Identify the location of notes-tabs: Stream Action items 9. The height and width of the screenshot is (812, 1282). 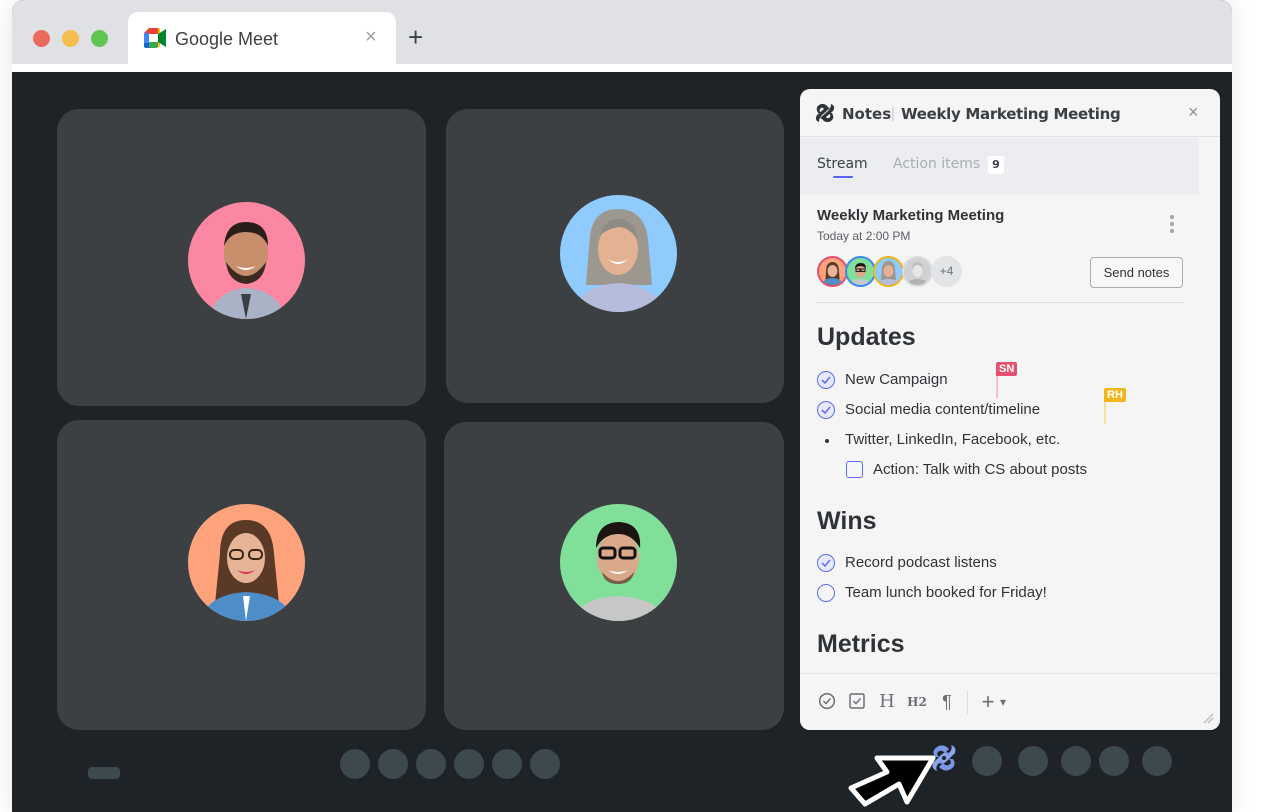
(999, 166).